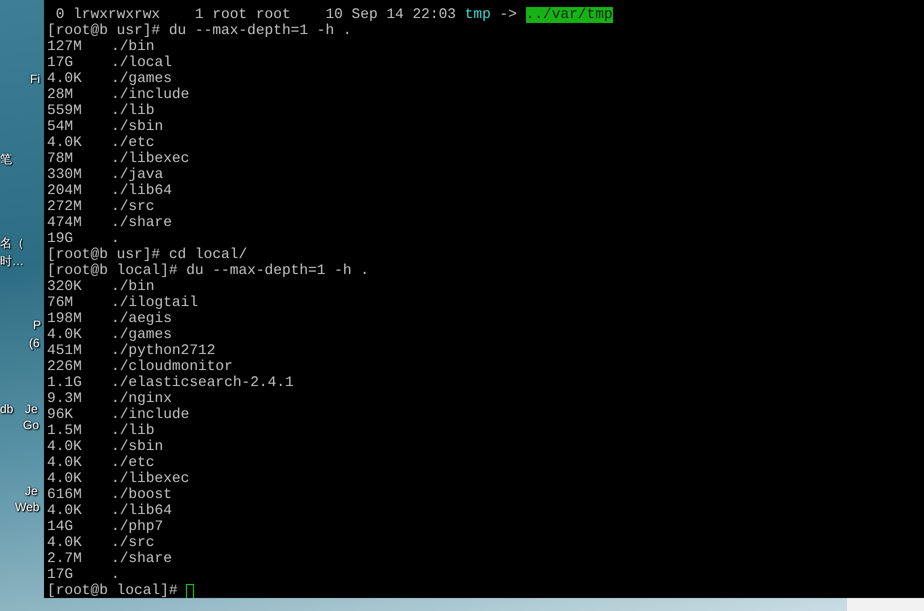 The height and width of the screenshot is (611, 924). Describe the element at coordinates (65, 287) in the screenshot. I see `disk-usage-size: 320K` at that location.